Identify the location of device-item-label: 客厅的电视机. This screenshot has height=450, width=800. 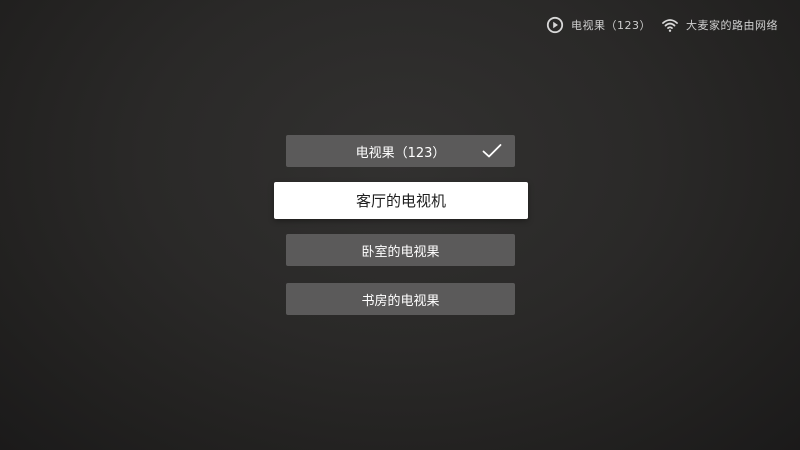
(400, 201).